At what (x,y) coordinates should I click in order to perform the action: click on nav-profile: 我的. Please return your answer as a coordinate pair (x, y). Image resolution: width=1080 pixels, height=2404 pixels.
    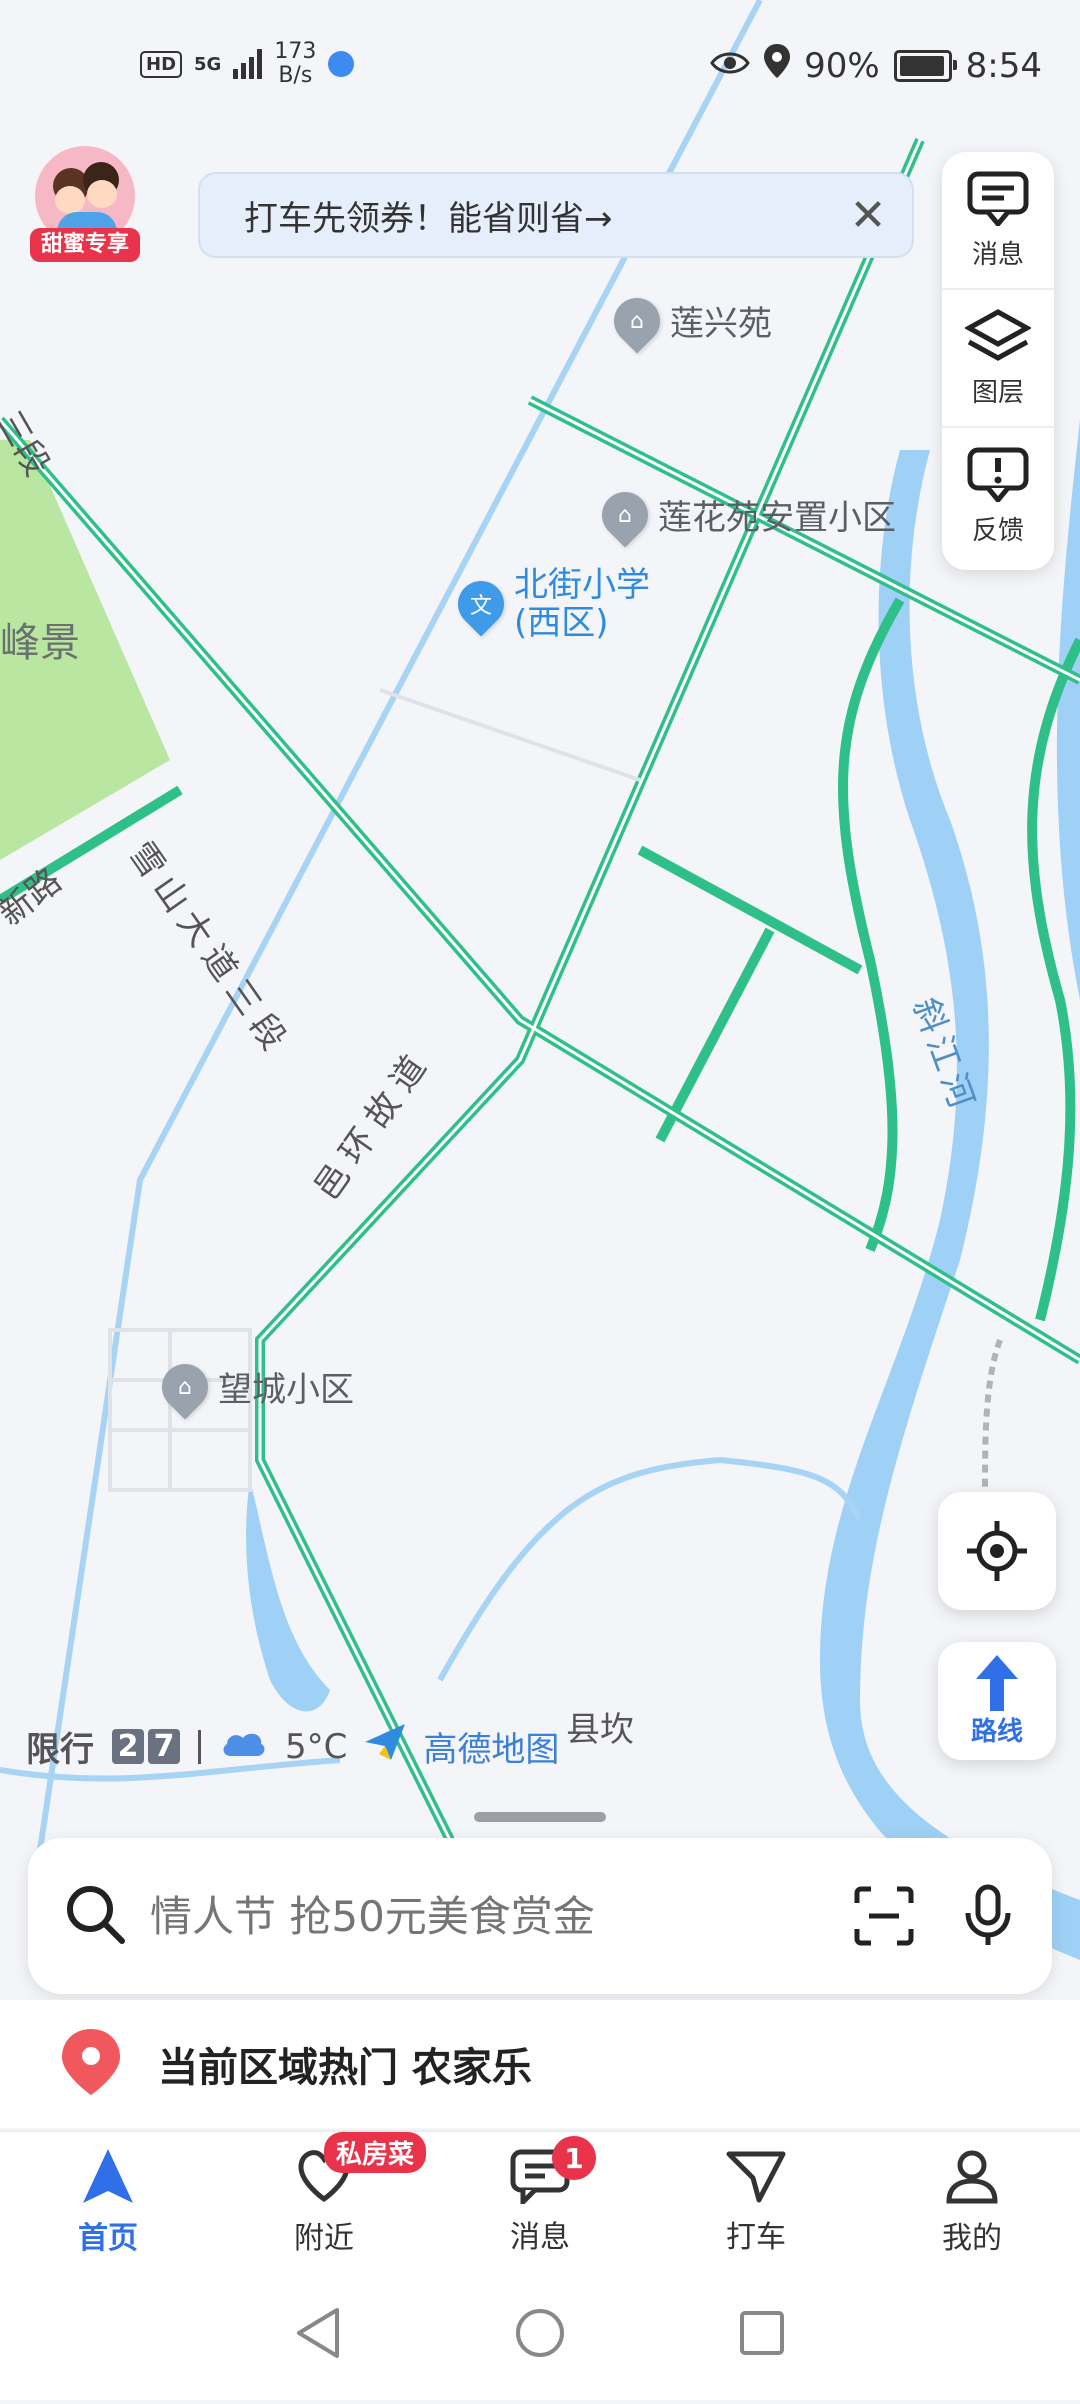
    Looking at the image, I should click on (972, 2202).